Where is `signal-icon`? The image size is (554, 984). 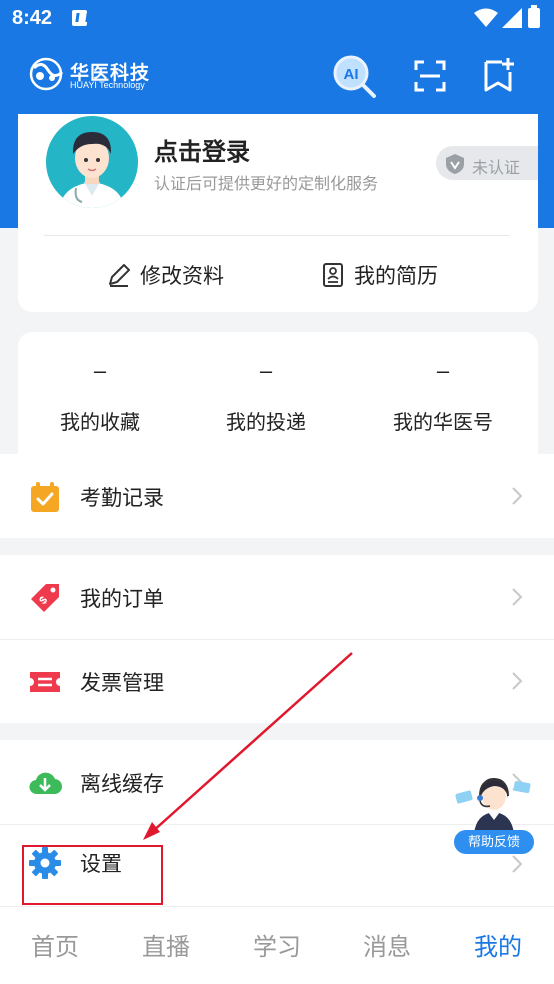 signal-icon is located at coordinates (512, 18).